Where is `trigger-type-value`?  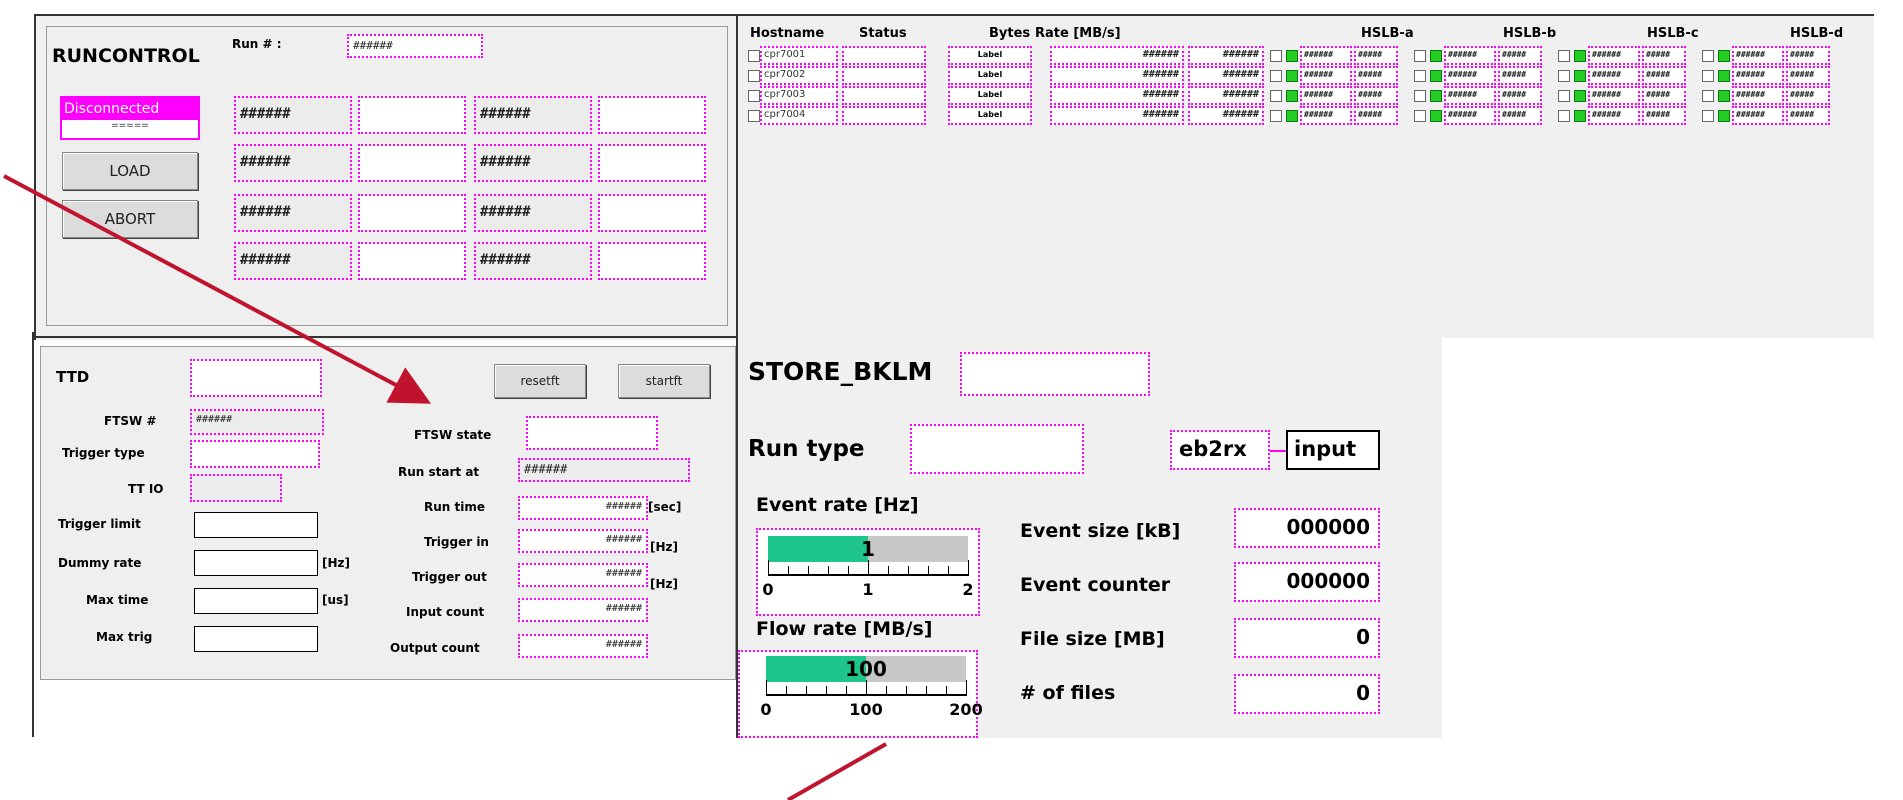
trigger-type-value is located at coordinates (255, 454).